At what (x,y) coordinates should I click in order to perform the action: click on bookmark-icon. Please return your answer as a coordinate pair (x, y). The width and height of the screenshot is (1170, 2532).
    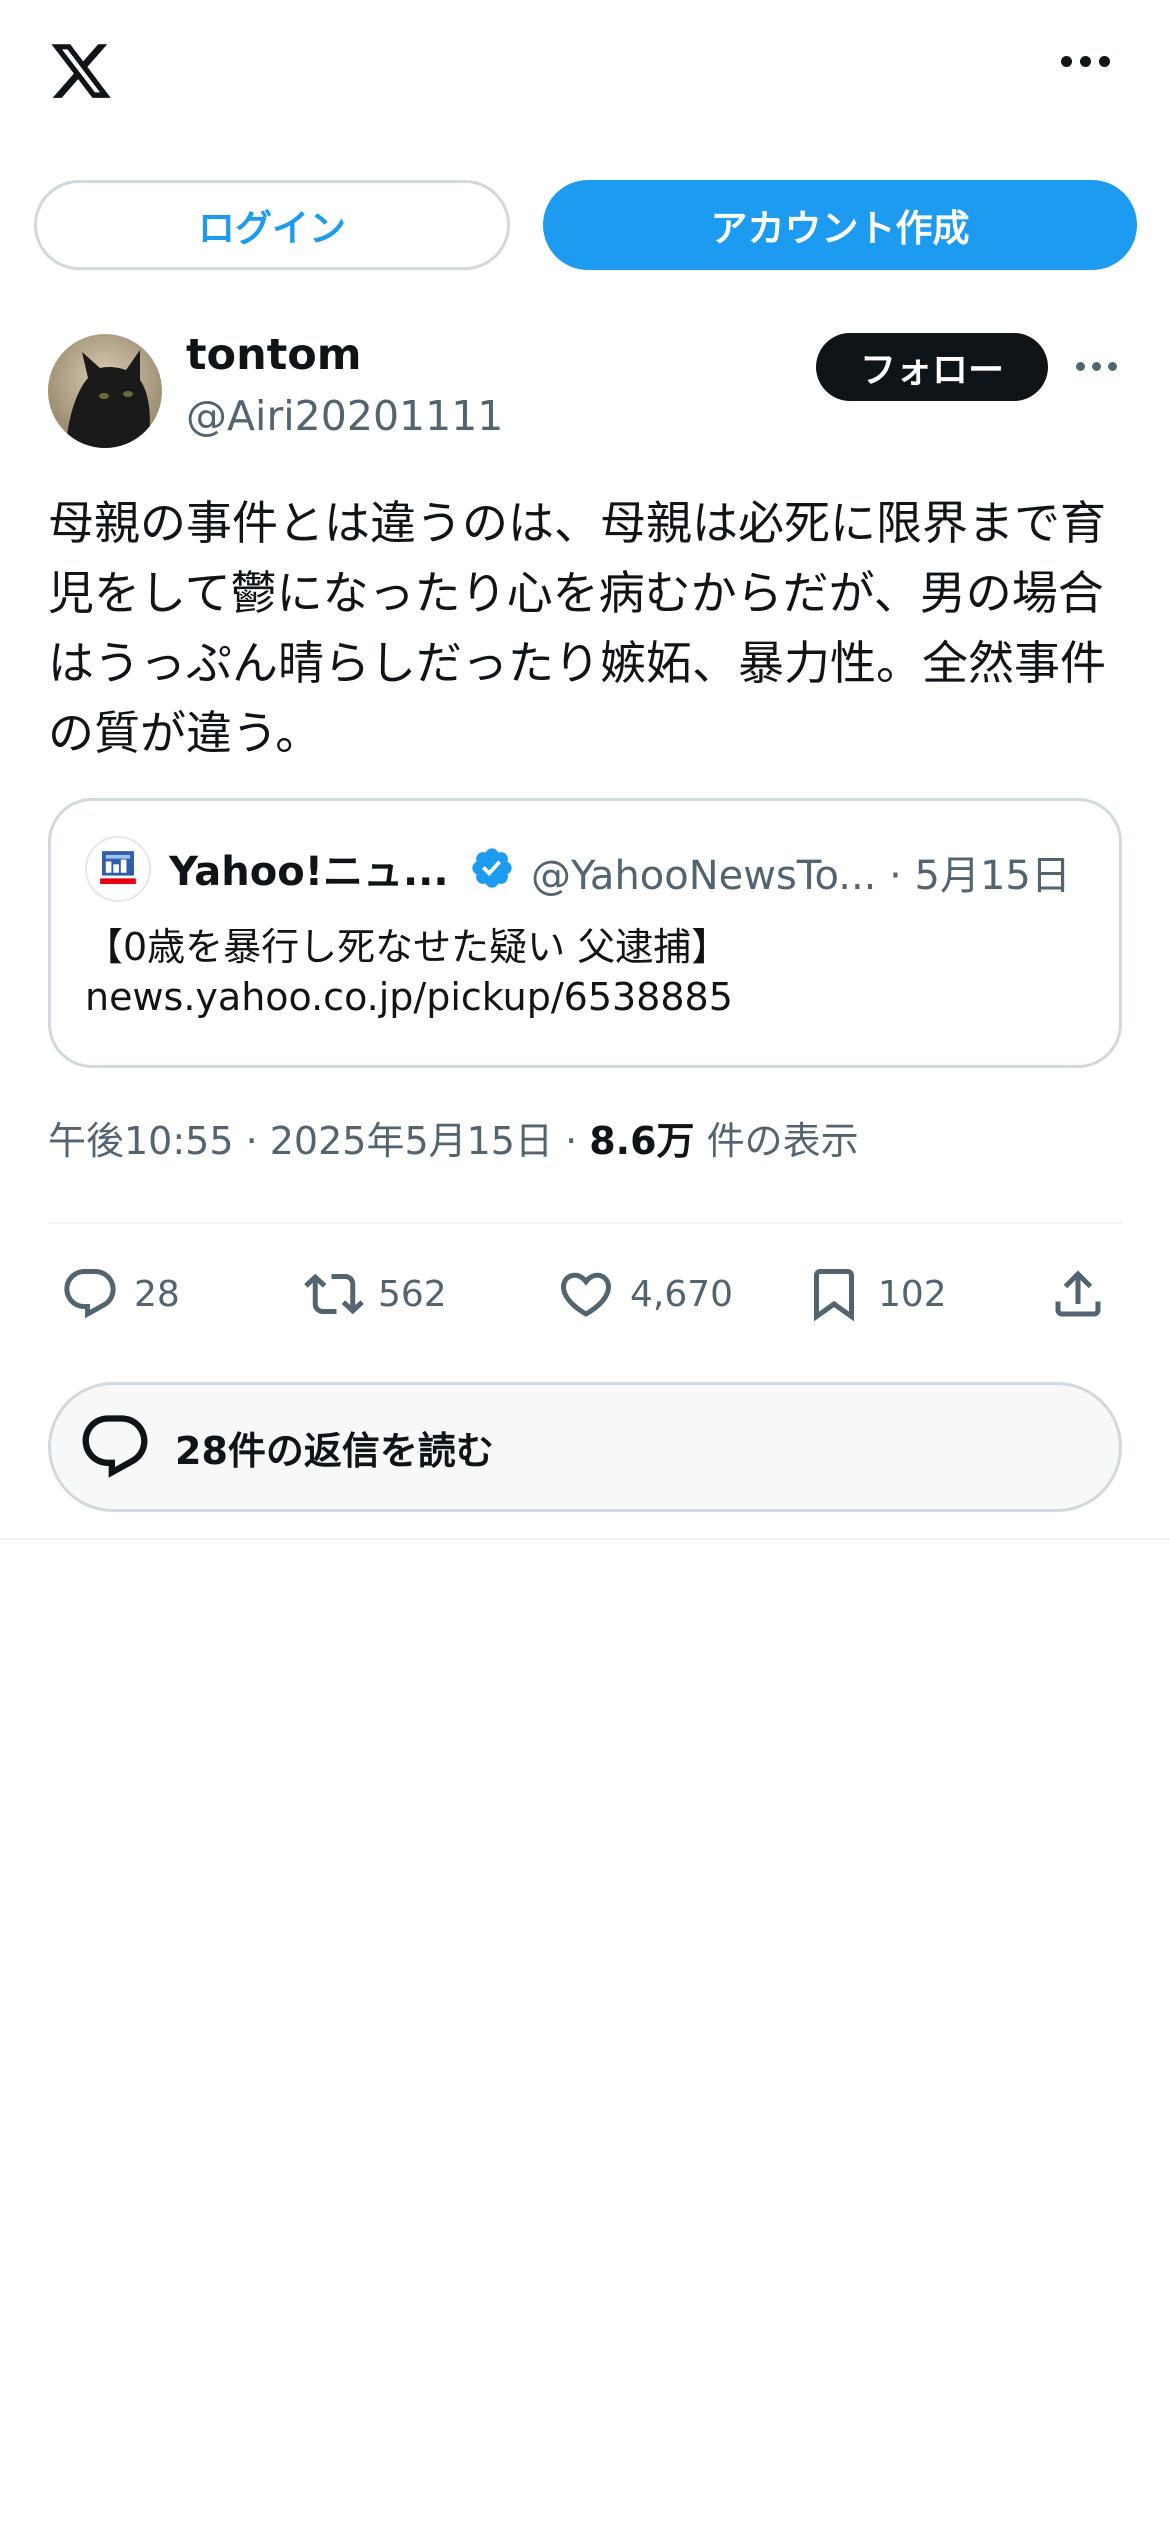
    Looking at the image, I should click on (834, 1295).